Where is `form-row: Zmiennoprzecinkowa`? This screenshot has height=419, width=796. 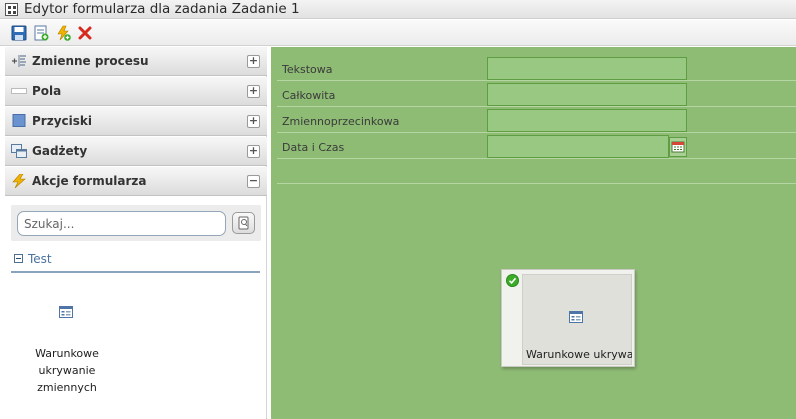 form-row: Zmiennoprzecinkowa is located at coordinates (536, 120).